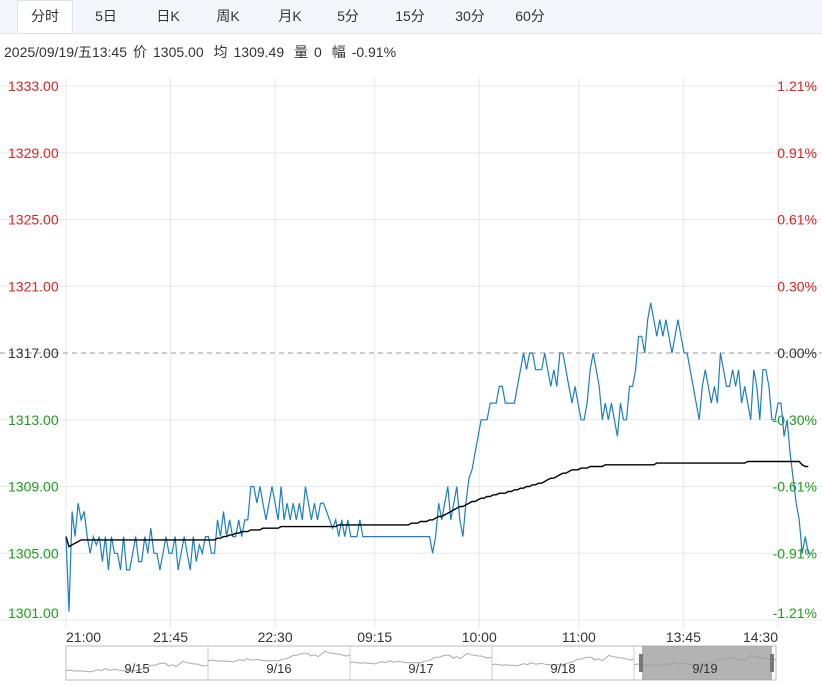  Describe the element at coordinates (33, 420) in the screenshot. I see `y-tick-label-left: 1313.00` at that location.